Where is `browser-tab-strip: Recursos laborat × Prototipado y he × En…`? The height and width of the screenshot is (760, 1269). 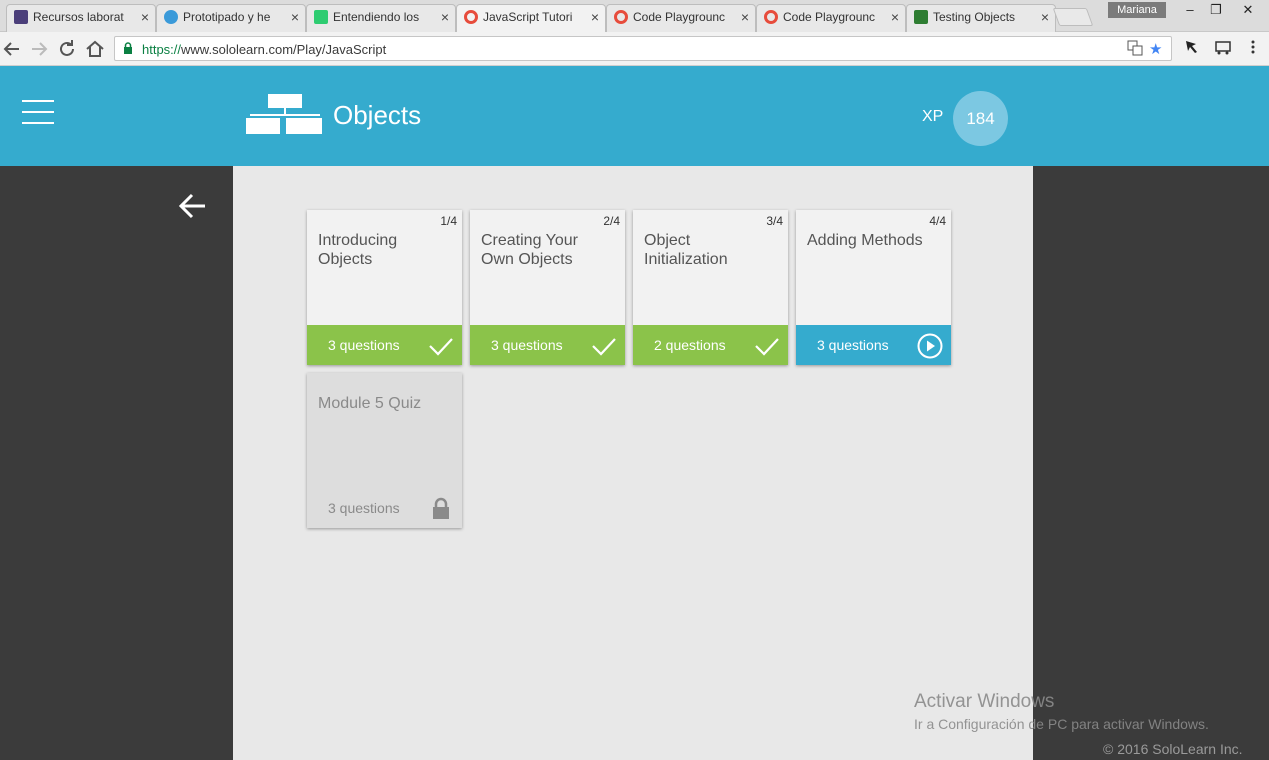 browser-tab-strip: Recursos laborat × Prototipado y he × En… is located at coordinates (634, 16).